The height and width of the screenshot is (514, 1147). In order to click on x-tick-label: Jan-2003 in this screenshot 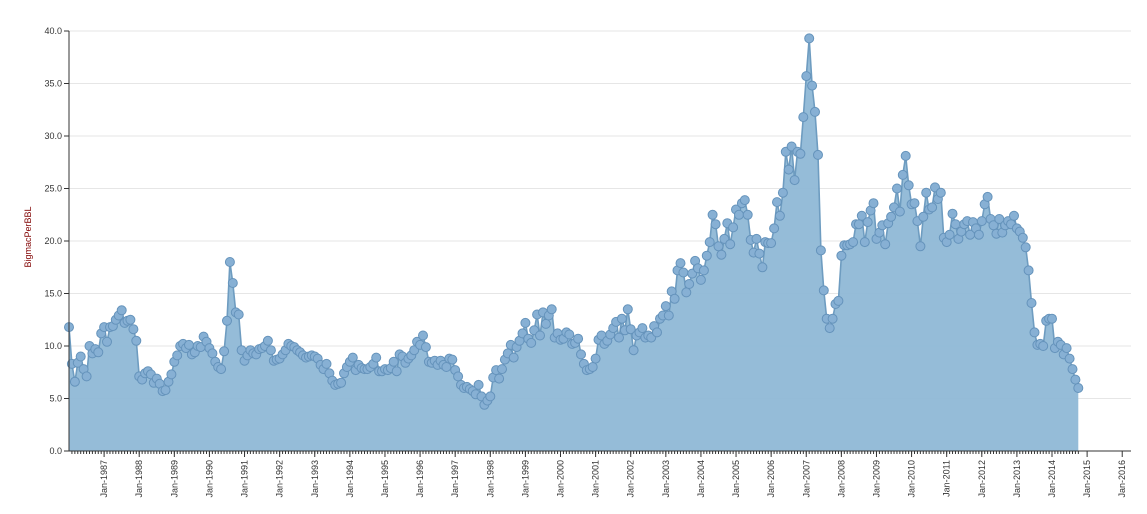, I will do `click(666, 479)`.